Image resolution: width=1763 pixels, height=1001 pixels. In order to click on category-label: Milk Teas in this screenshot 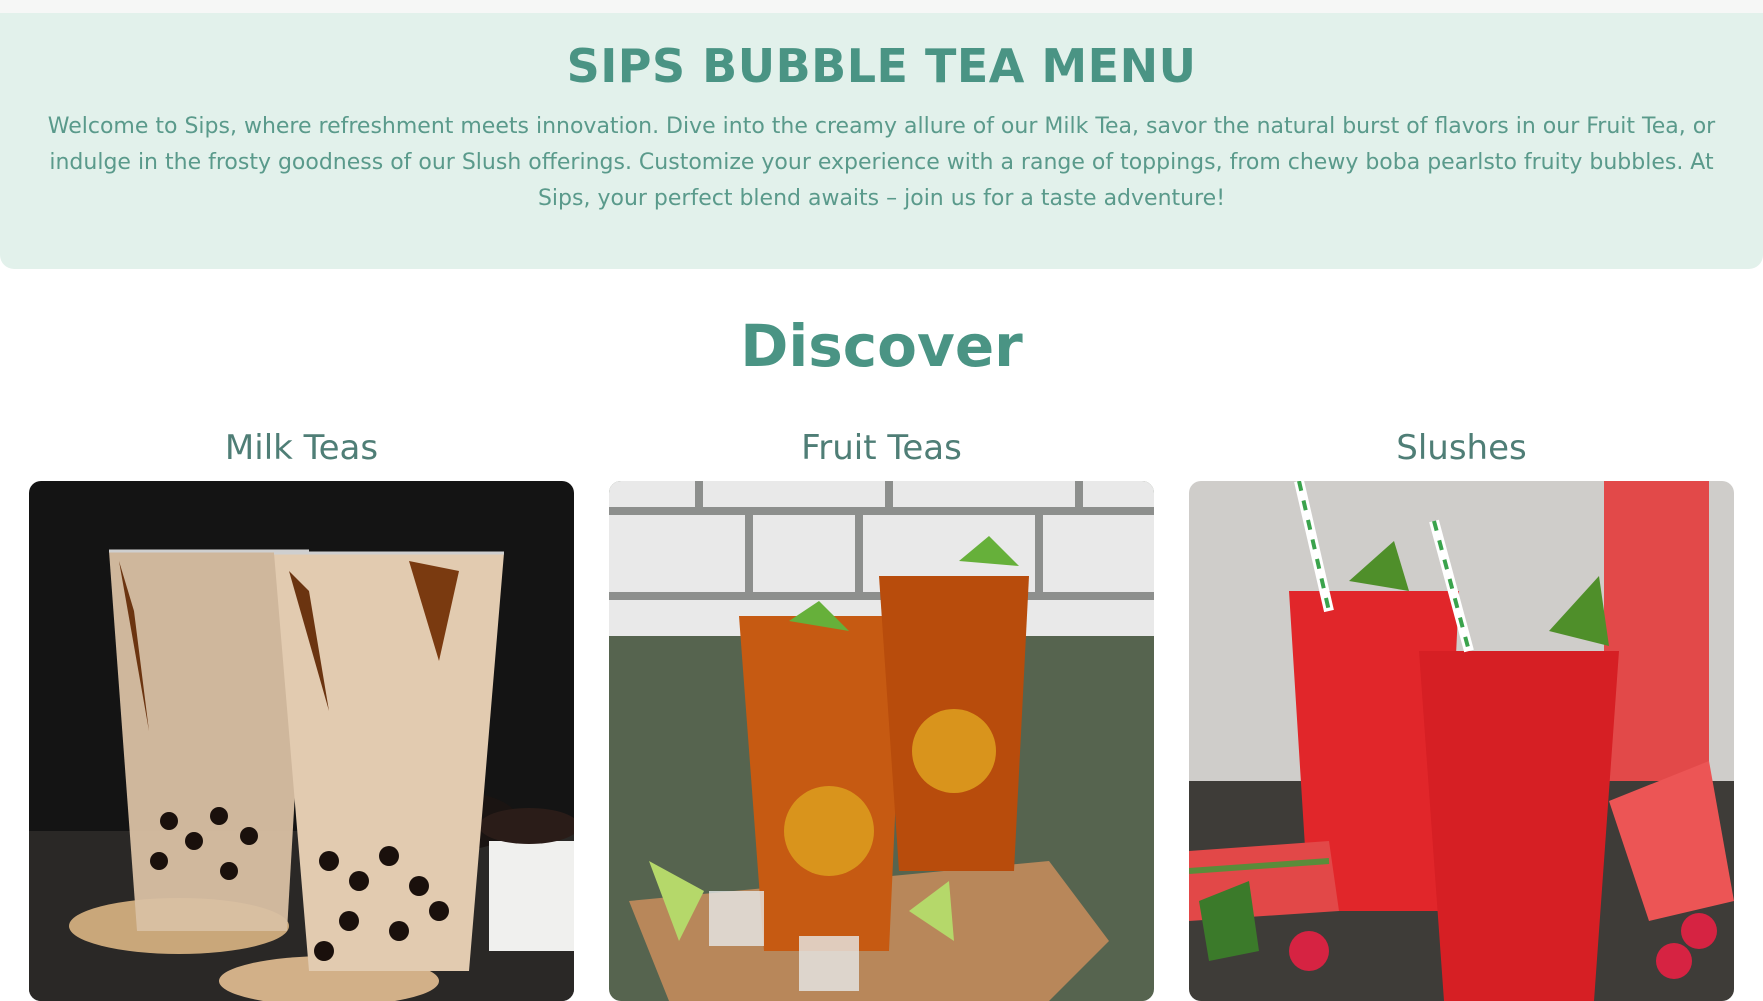, I will do `click(301, 453)`.